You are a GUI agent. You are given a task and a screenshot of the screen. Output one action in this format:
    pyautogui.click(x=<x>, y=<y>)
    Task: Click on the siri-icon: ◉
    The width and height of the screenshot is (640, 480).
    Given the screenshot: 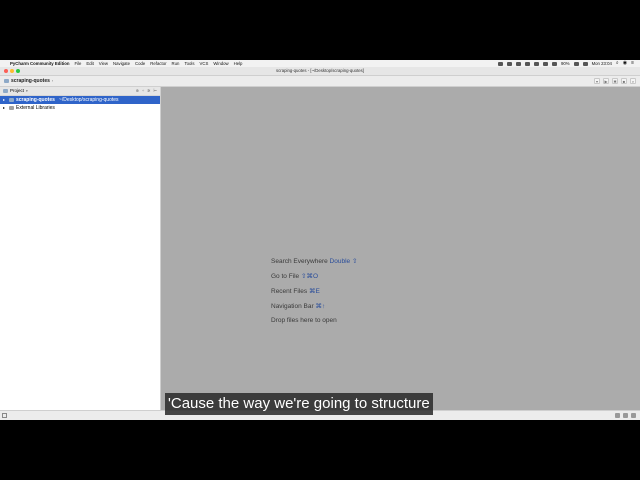 What is the action you would take?
    pyautogui.click(x=625, y=63)
    